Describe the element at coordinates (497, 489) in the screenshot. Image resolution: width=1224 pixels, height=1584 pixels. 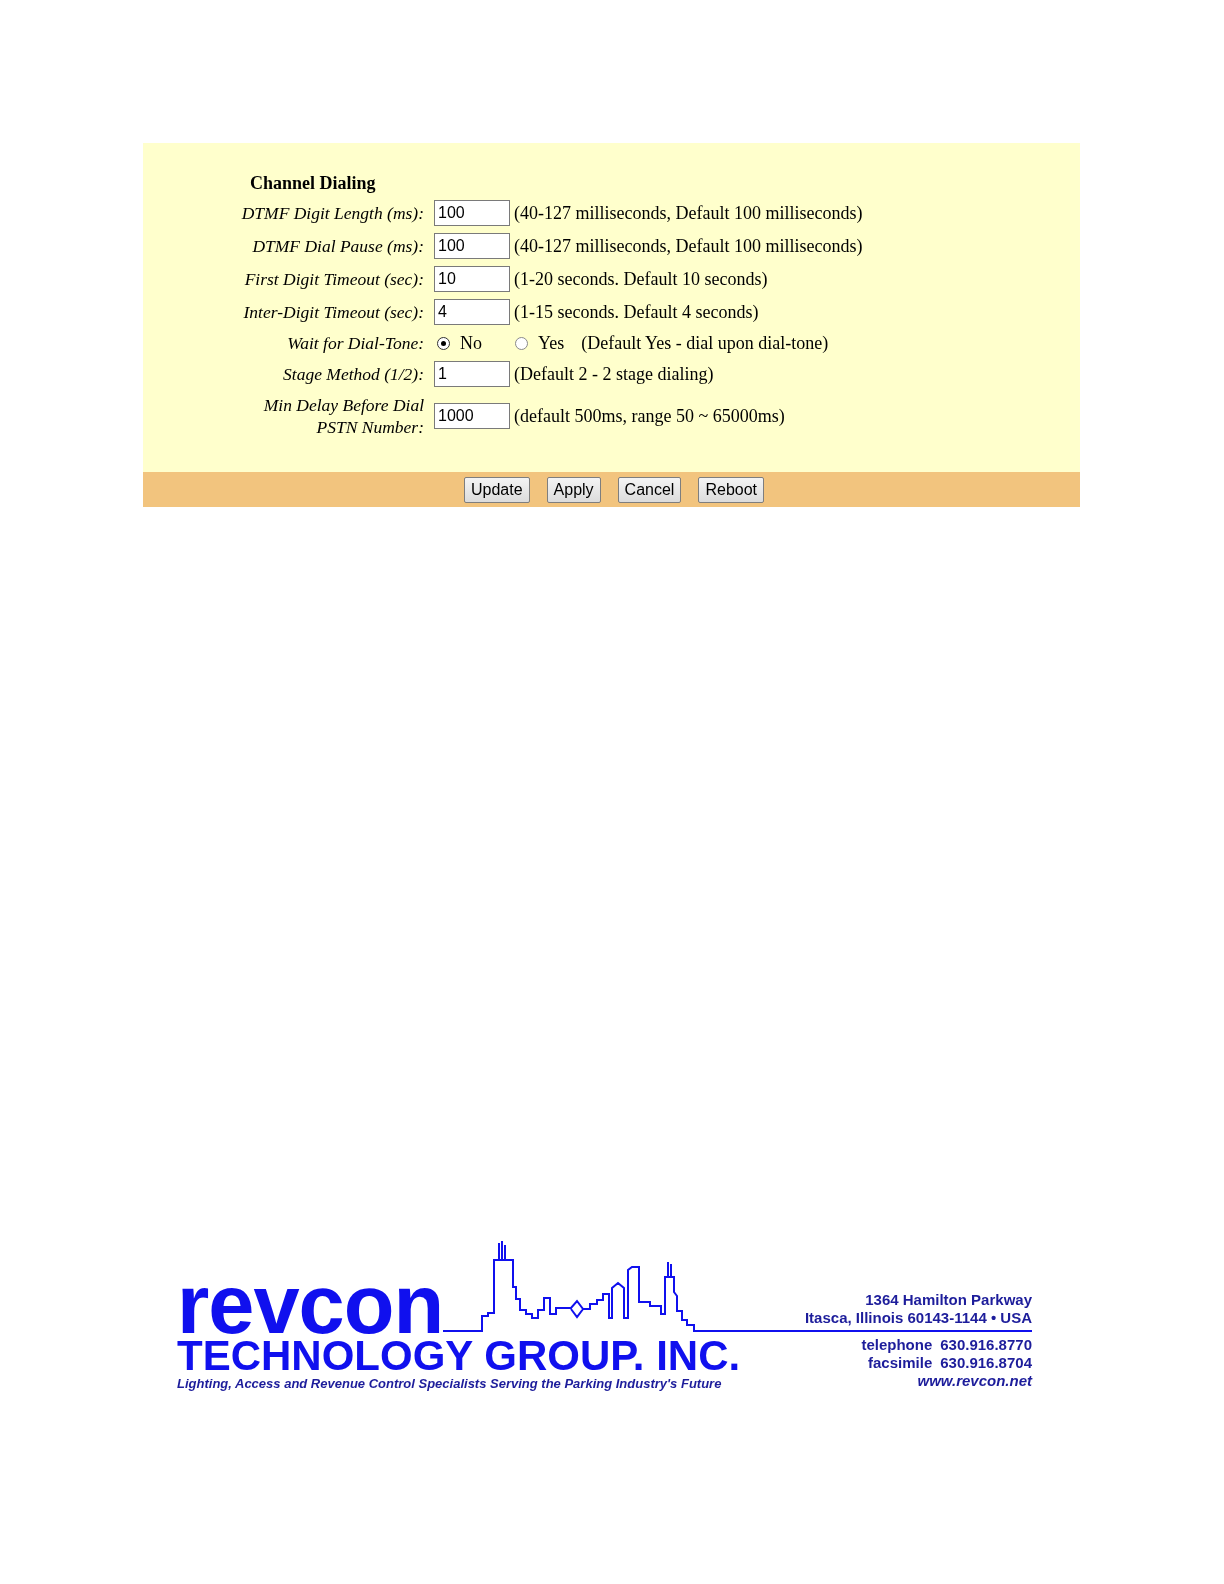
I see `action-button: Update` at that location.